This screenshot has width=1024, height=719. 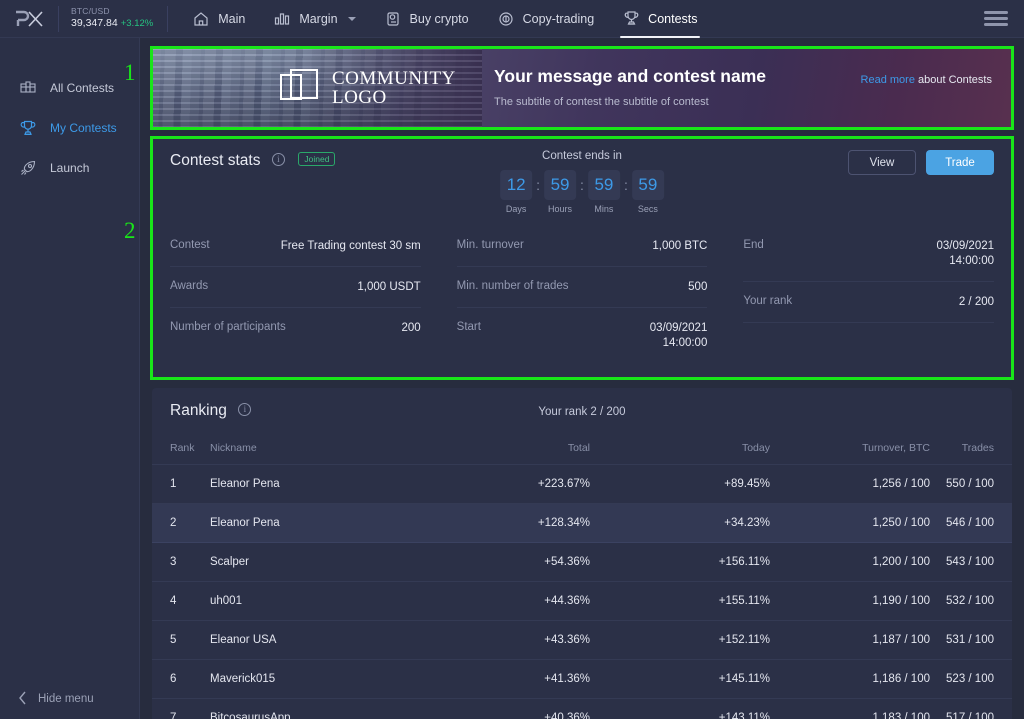 I want to click on sidebar-item-all-contests: All Contests, so click(x=69, y=88).